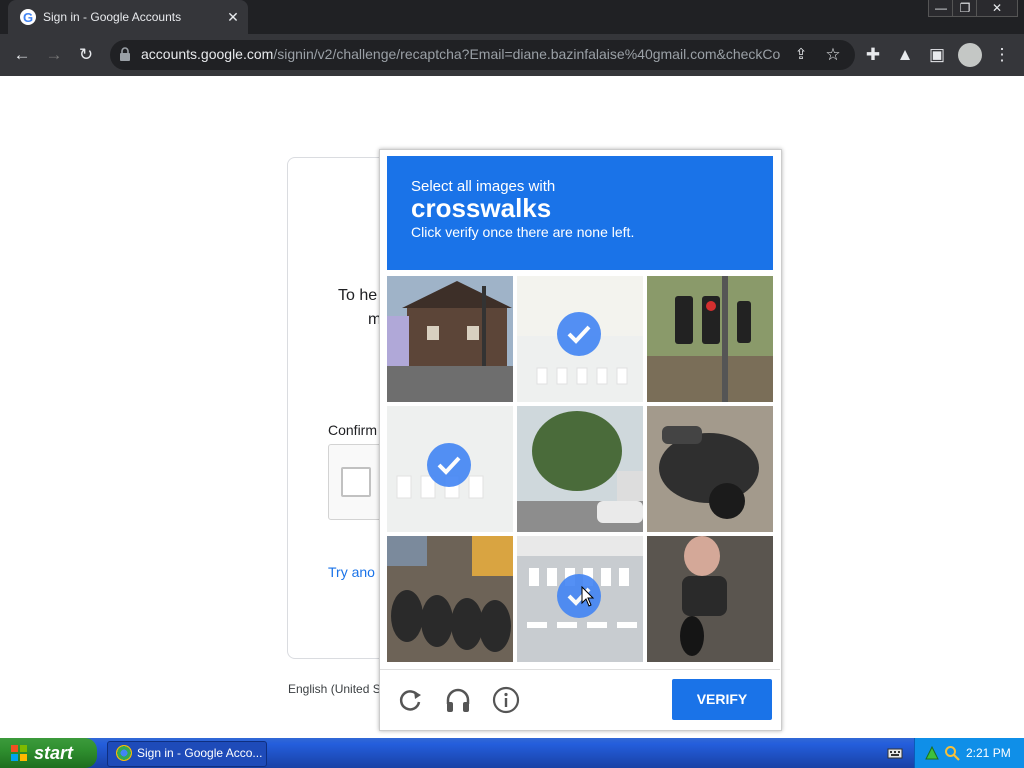 The width and height of the screenshot is (1024, 768). What do you see at coordinates (351, 572) in the screenshot?
I see `try-another-way-link: Try ano` at bounding box center [351, 572].